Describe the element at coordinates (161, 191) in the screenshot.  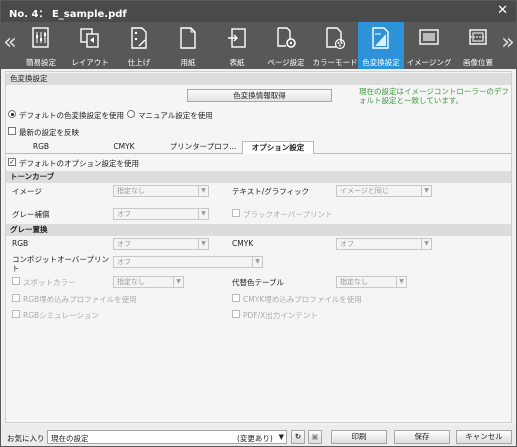
I see `image-tone-select: 指定なし ▼` at that location.